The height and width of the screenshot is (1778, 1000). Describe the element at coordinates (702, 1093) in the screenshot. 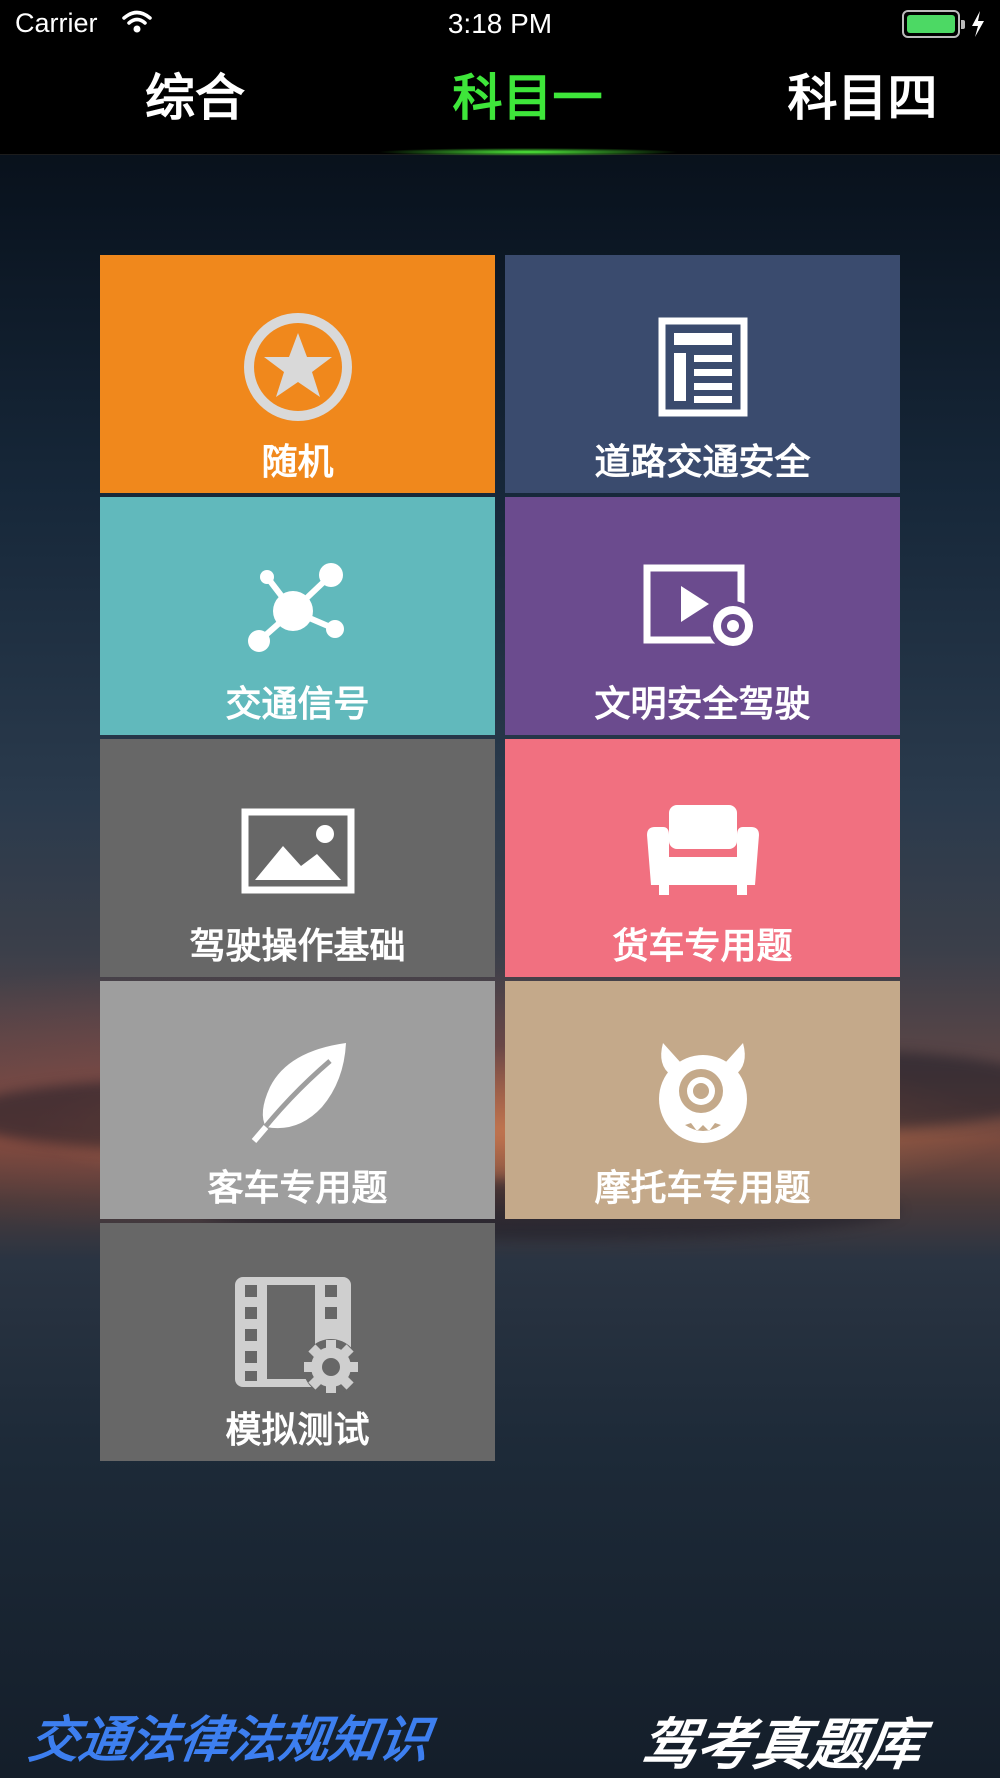

I see `monster-icon` at that location.